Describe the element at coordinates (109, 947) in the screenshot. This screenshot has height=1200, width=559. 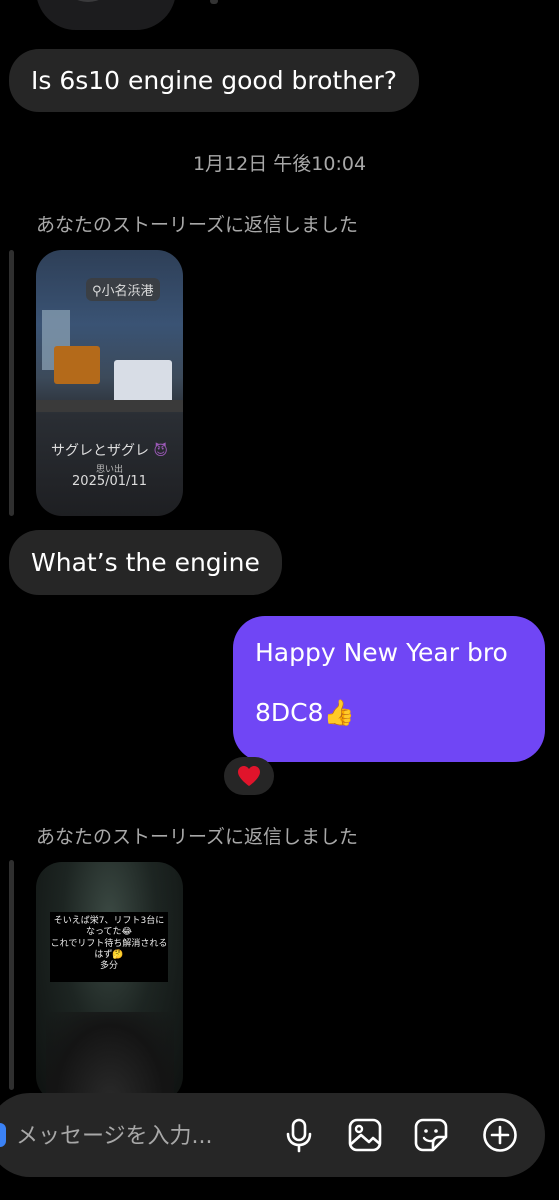
I see `story-text-overlay: そいえば栄7、リフト3台になってた😂 これでリフト待ち解消される はず🤔 多分` at that location.